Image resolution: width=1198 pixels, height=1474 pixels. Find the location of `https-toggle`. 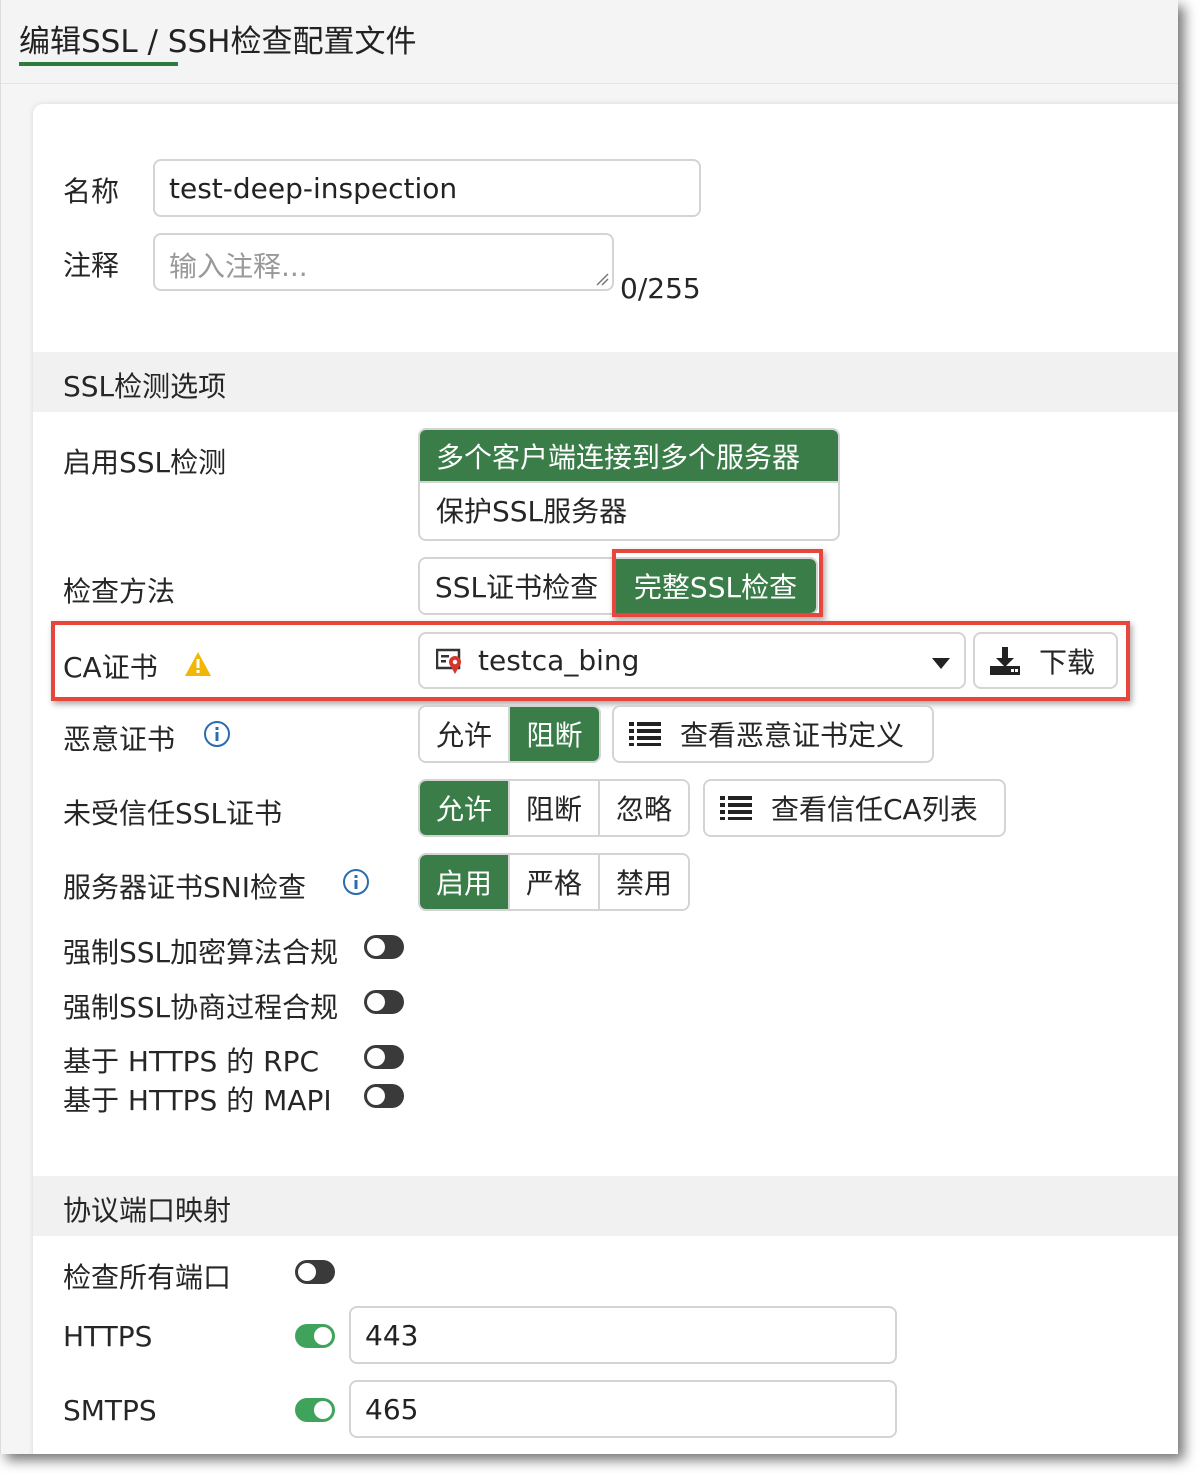

https-toggle is located at coordinates (315, 1336).